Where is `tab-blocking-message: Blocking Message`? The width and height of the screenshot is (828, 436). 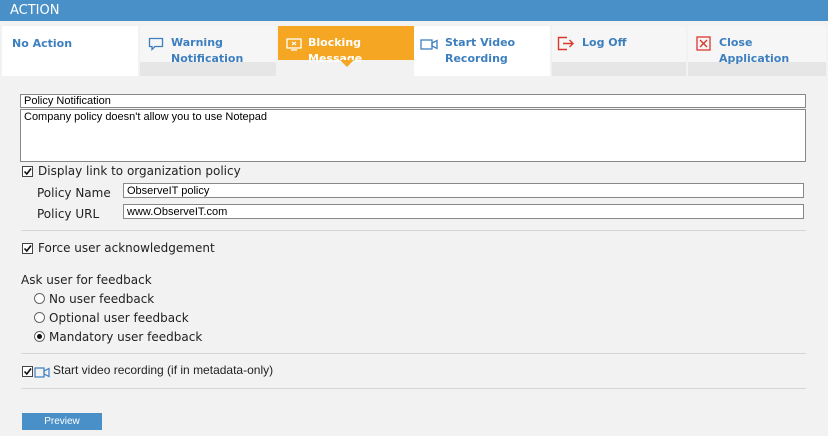 tab-blocking-message: Blocking Message is located at coordinates (346, 46).